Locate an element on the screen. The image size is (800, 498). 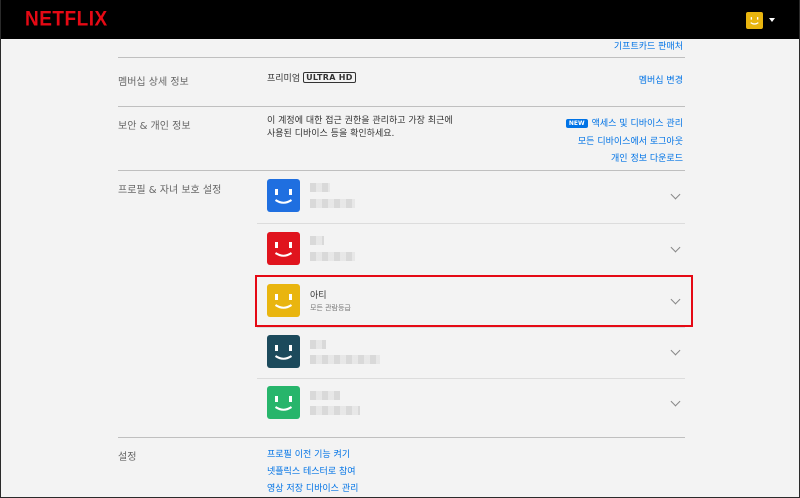
netflix-logo: NETFLIX is located at coordinates (66, 20).